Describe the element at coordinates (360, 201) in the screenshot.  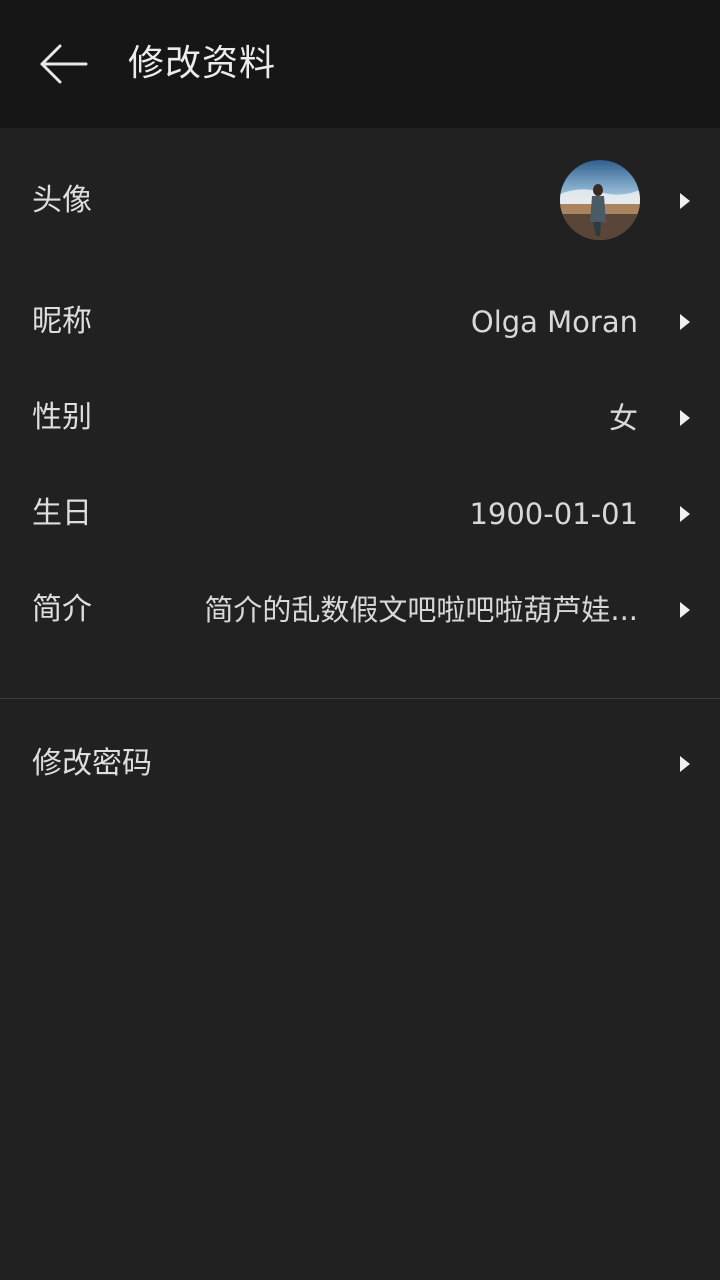
I see `avatar-row: 头像` at that location.